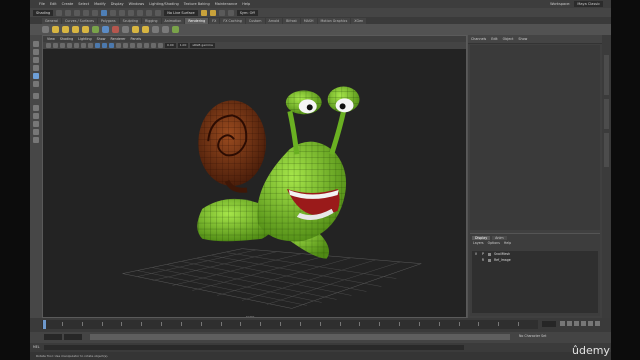  What do you see at coordinates (97, 45) in the screenshot?
I see `wireframe-icon` at bounding box center [97, 45].